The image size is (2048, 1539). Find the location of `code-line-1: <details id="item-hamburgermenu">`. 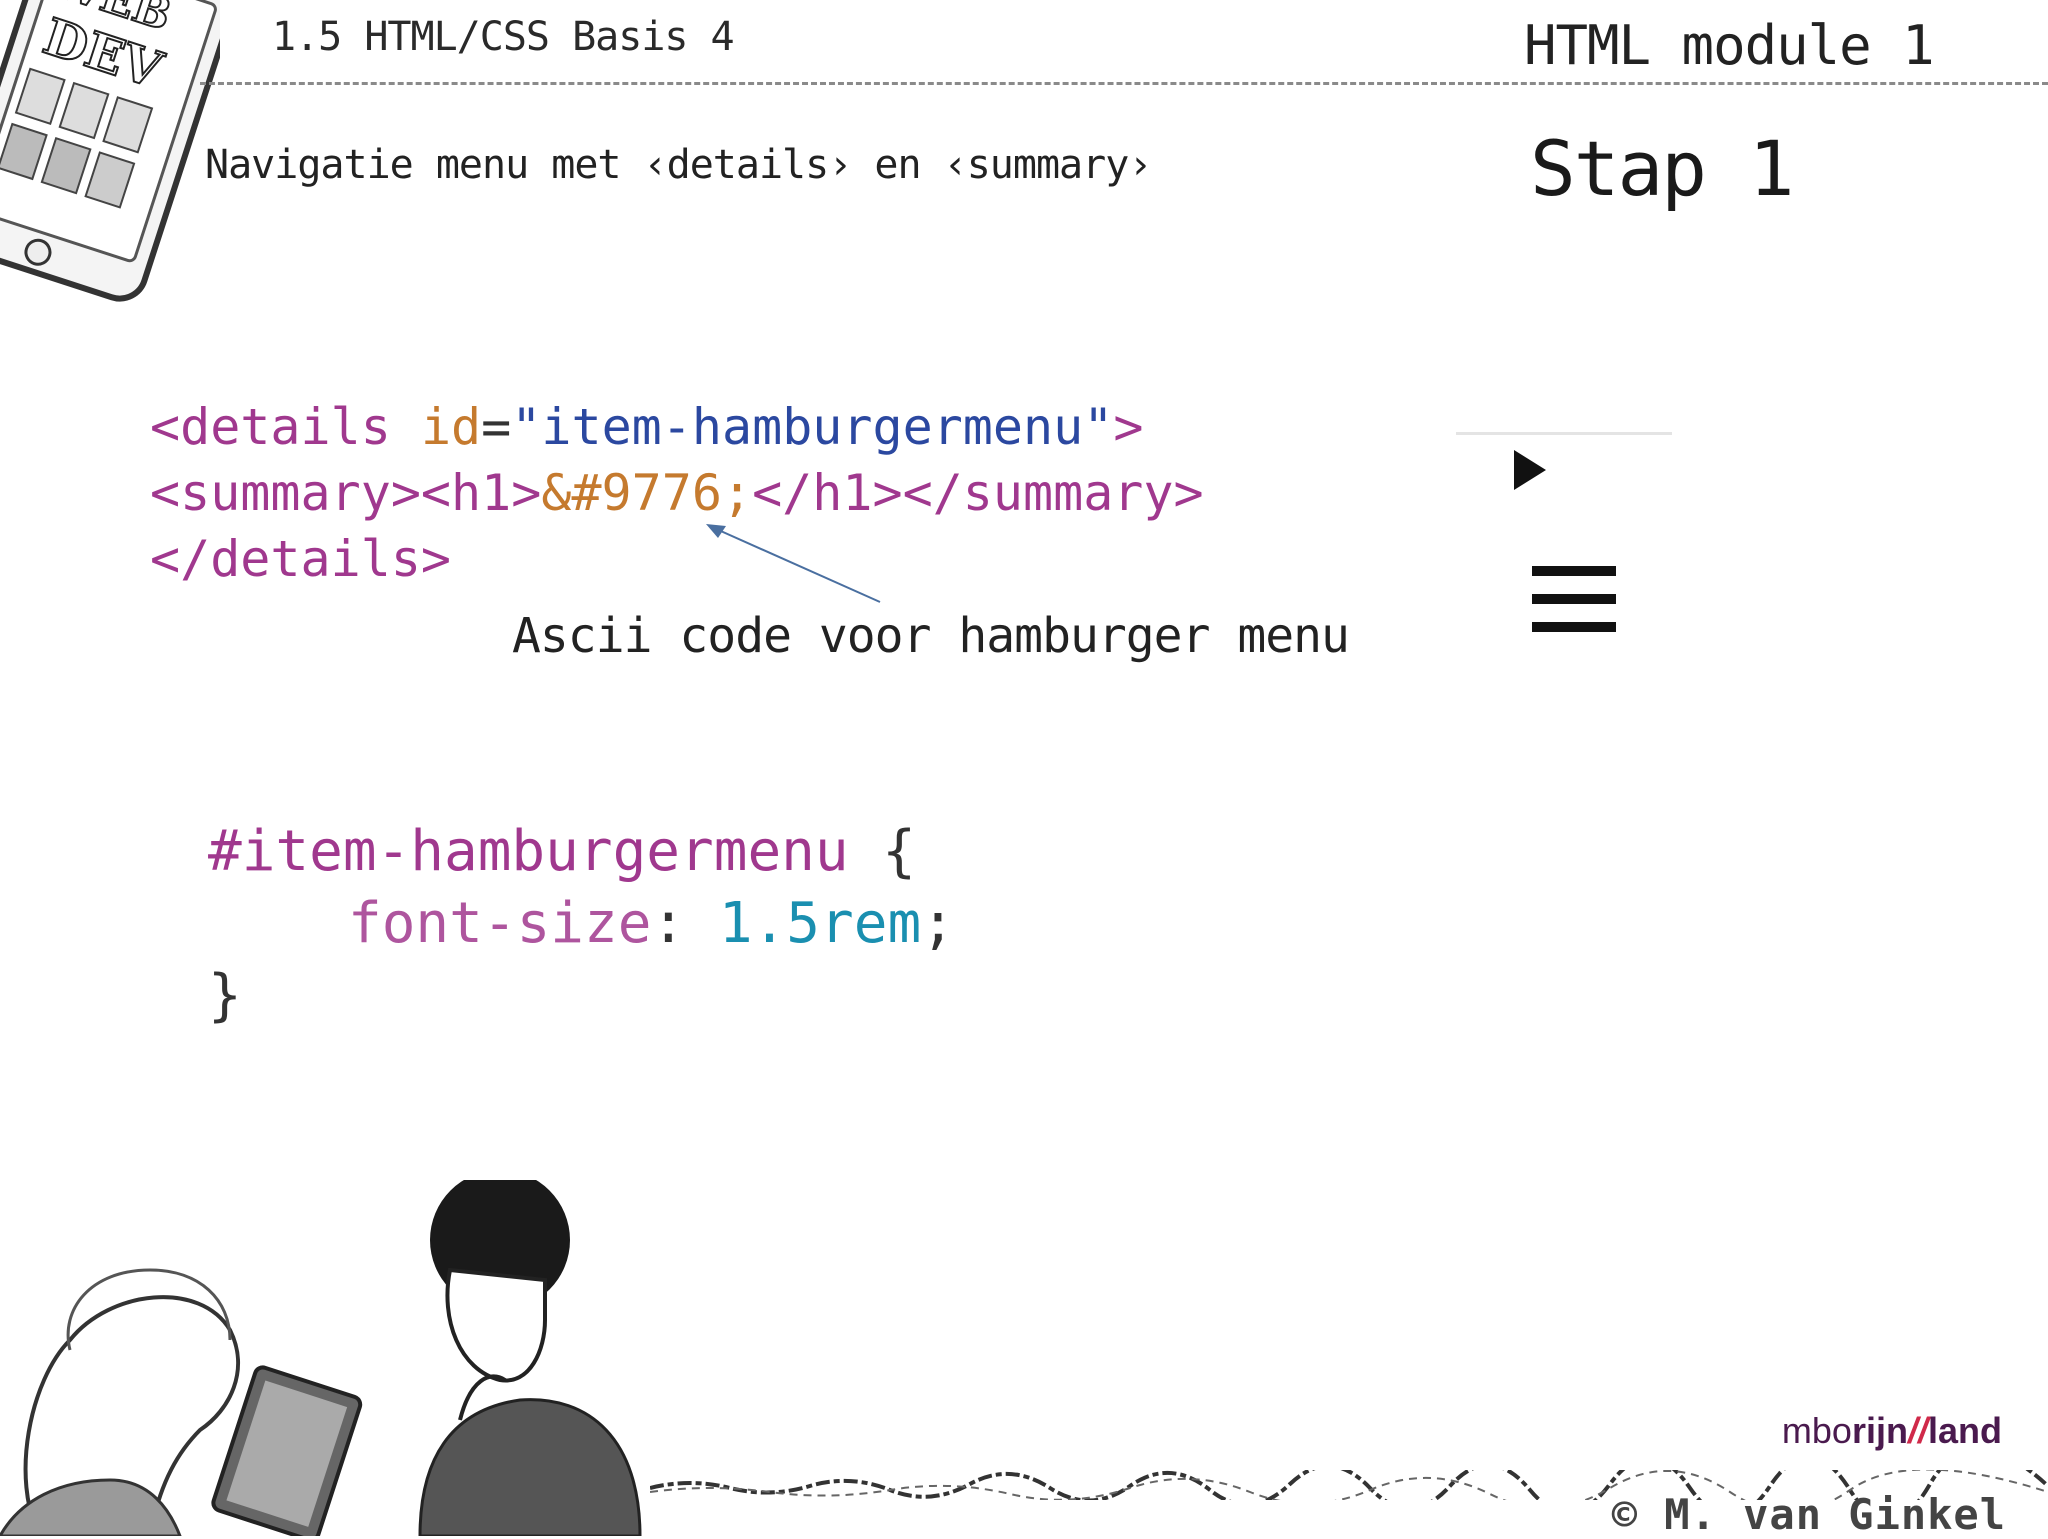

code-line-1: <details id="item-hamburgermenu"> is located at coordinates (677, 427).